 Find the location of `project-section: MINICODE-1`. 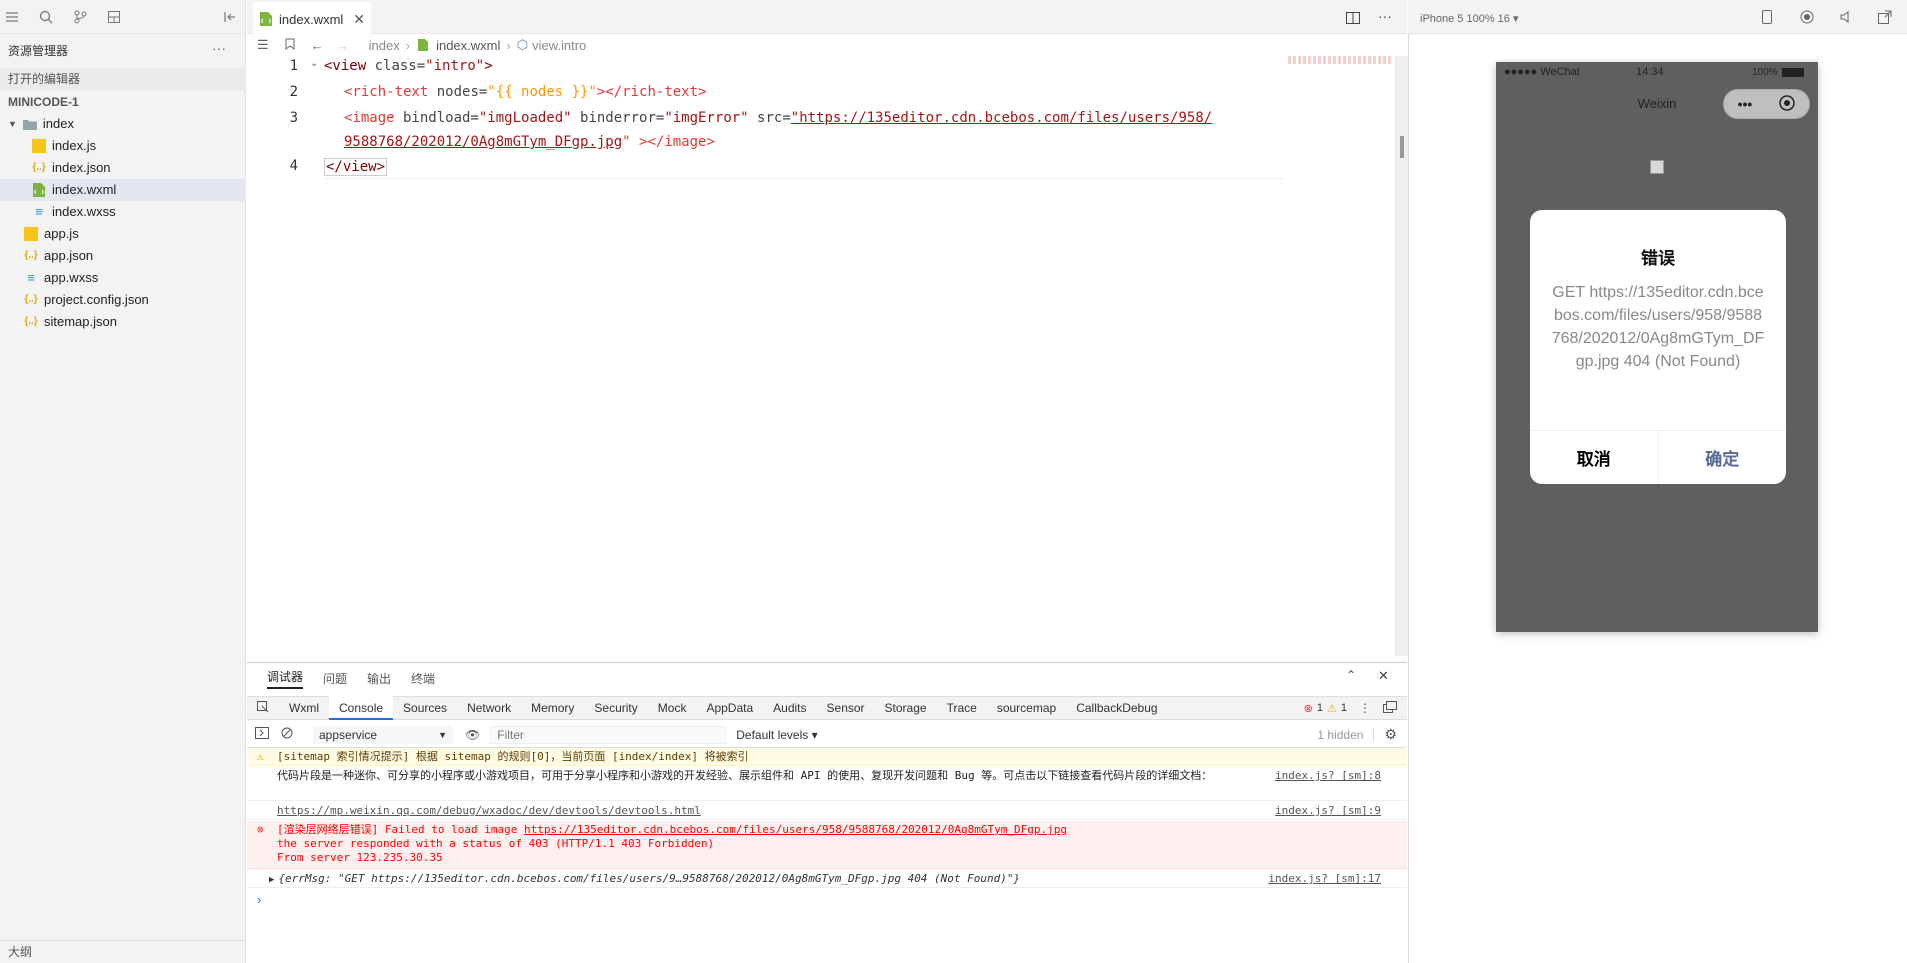

project-section: MINICODE-1 is located at coordinates (123, 102).